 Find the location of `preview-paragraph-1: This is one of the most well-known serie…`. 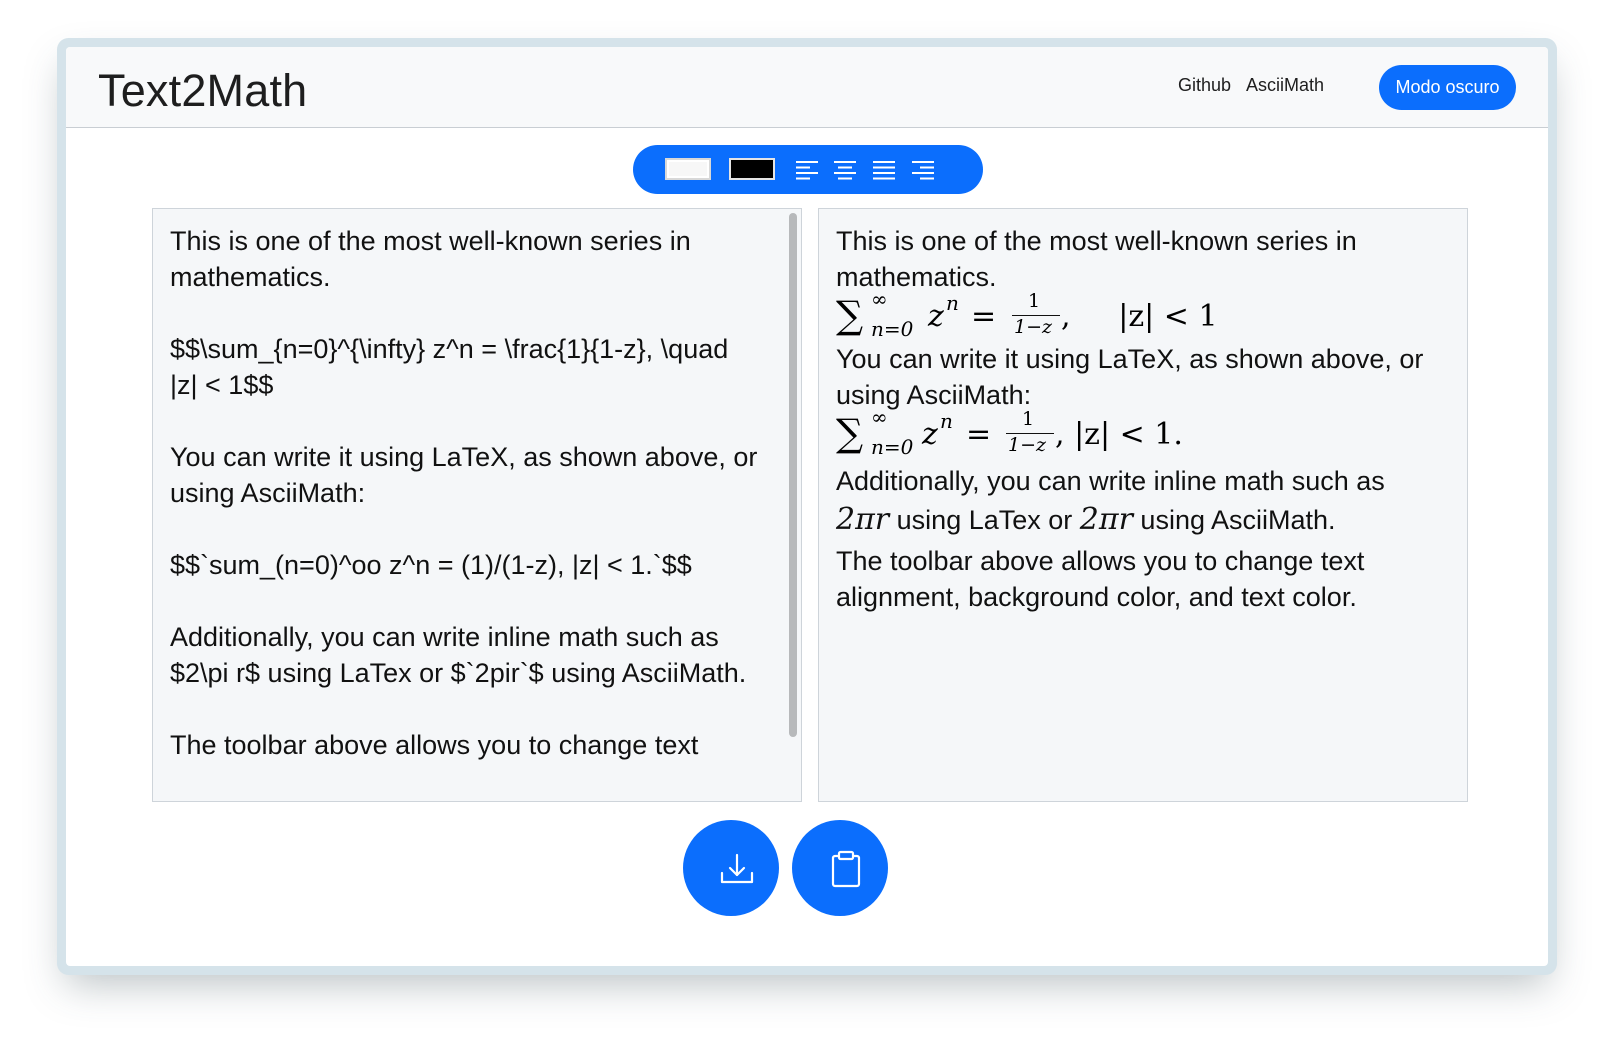

preview-paragraph-1: This is one of the most well-known serie… is located at coordinates (1096, 259).